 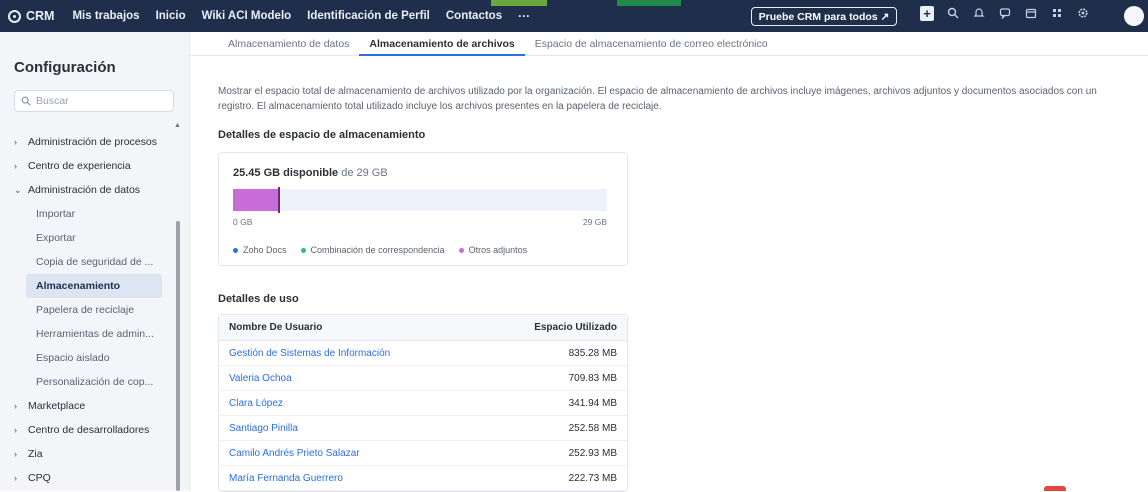 What do you see at coordinates (90, 454) in the screenshot?
I see `sidebar-item-zia: › Zia` at bounding box center [90, 454].